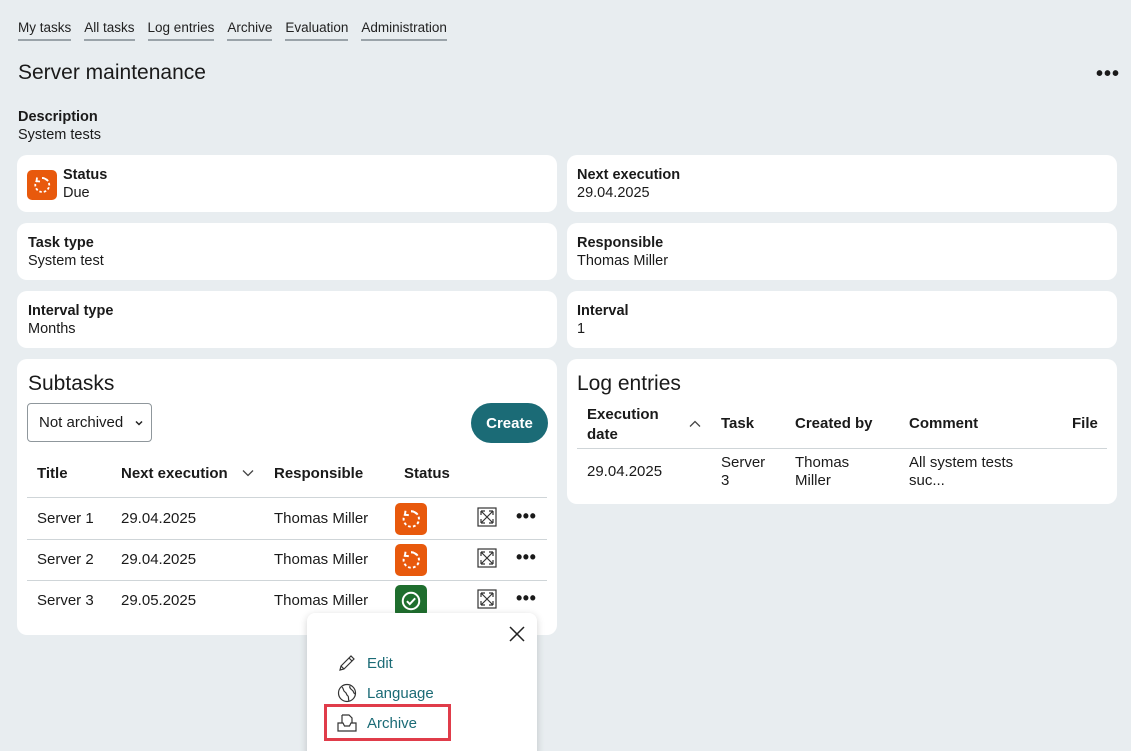  Describe the element at coordinates (347, 693) in the screenshot. I see `globe-icon` at that location.